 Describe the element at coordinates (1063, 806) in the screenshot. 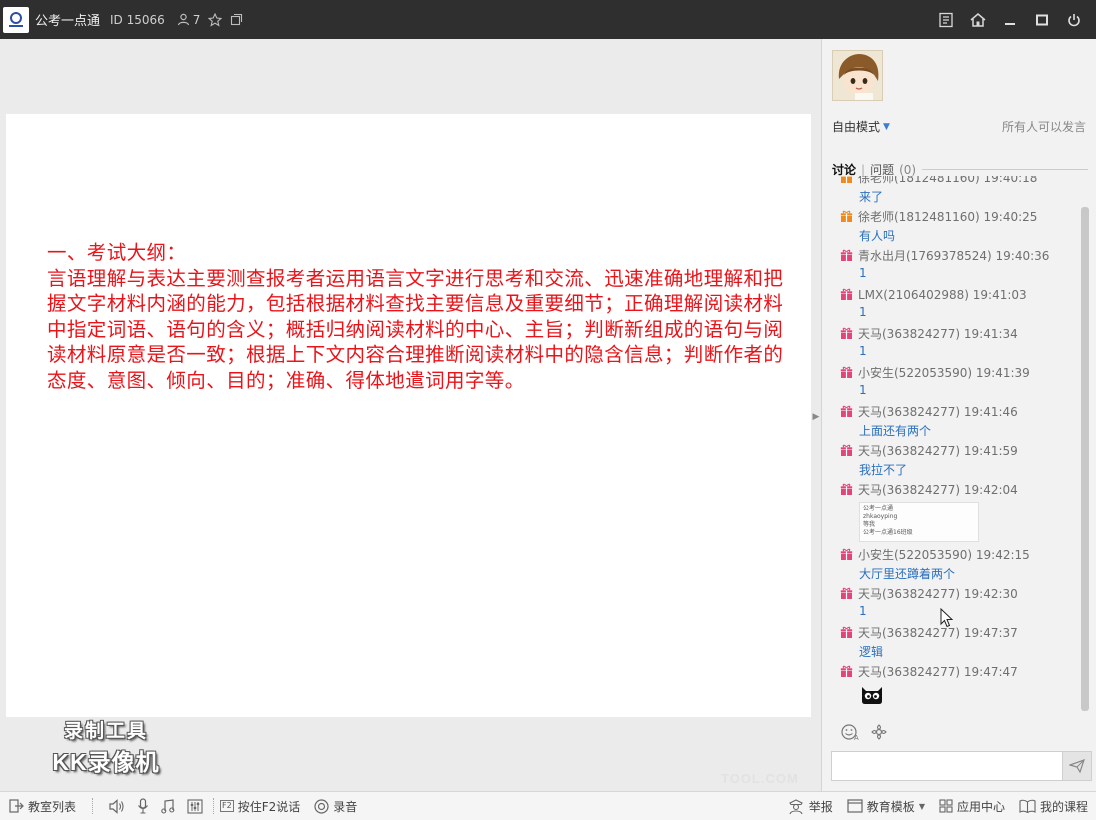

I see `my-courses-label: 我的课程` at that location.